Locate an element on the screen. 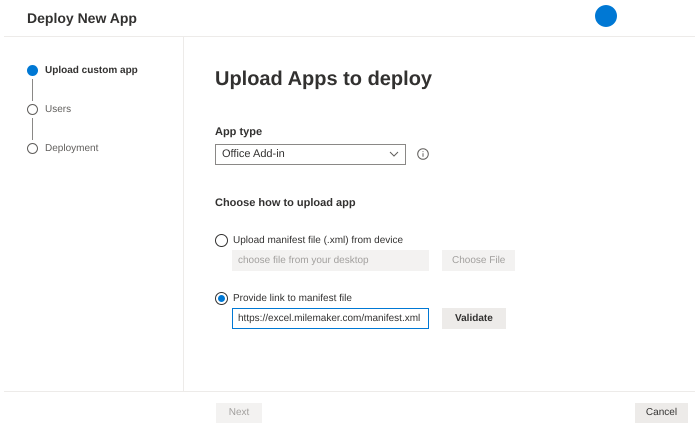 The image size is (699, 433). radio-label: Provide link to manifest file is located at coordinates (292, 299).